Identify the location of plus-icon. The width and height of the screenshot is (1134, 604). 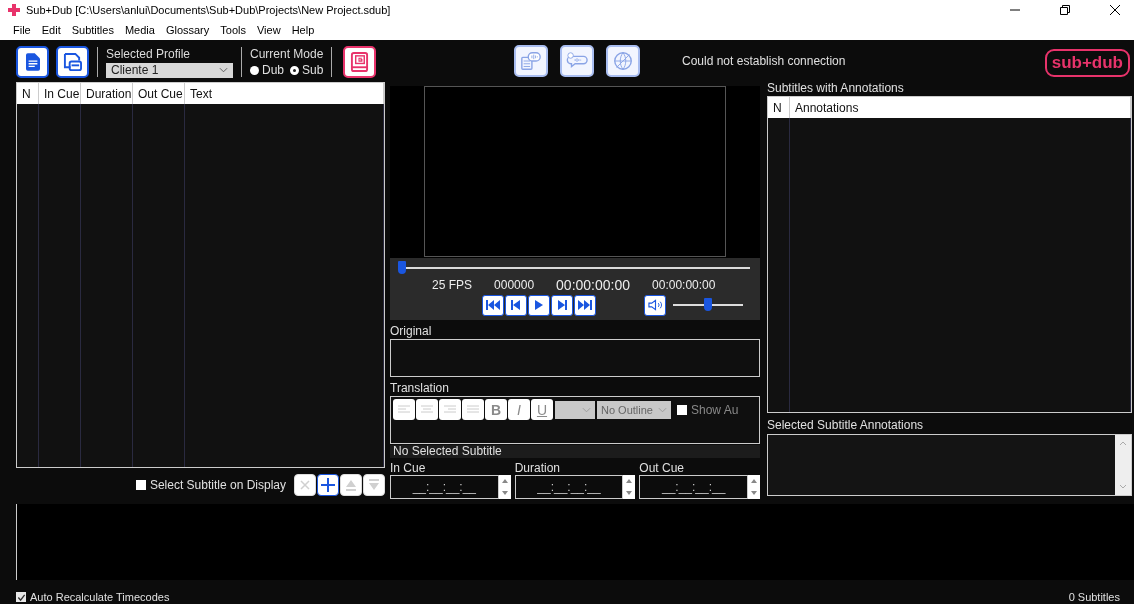
(328, 485).